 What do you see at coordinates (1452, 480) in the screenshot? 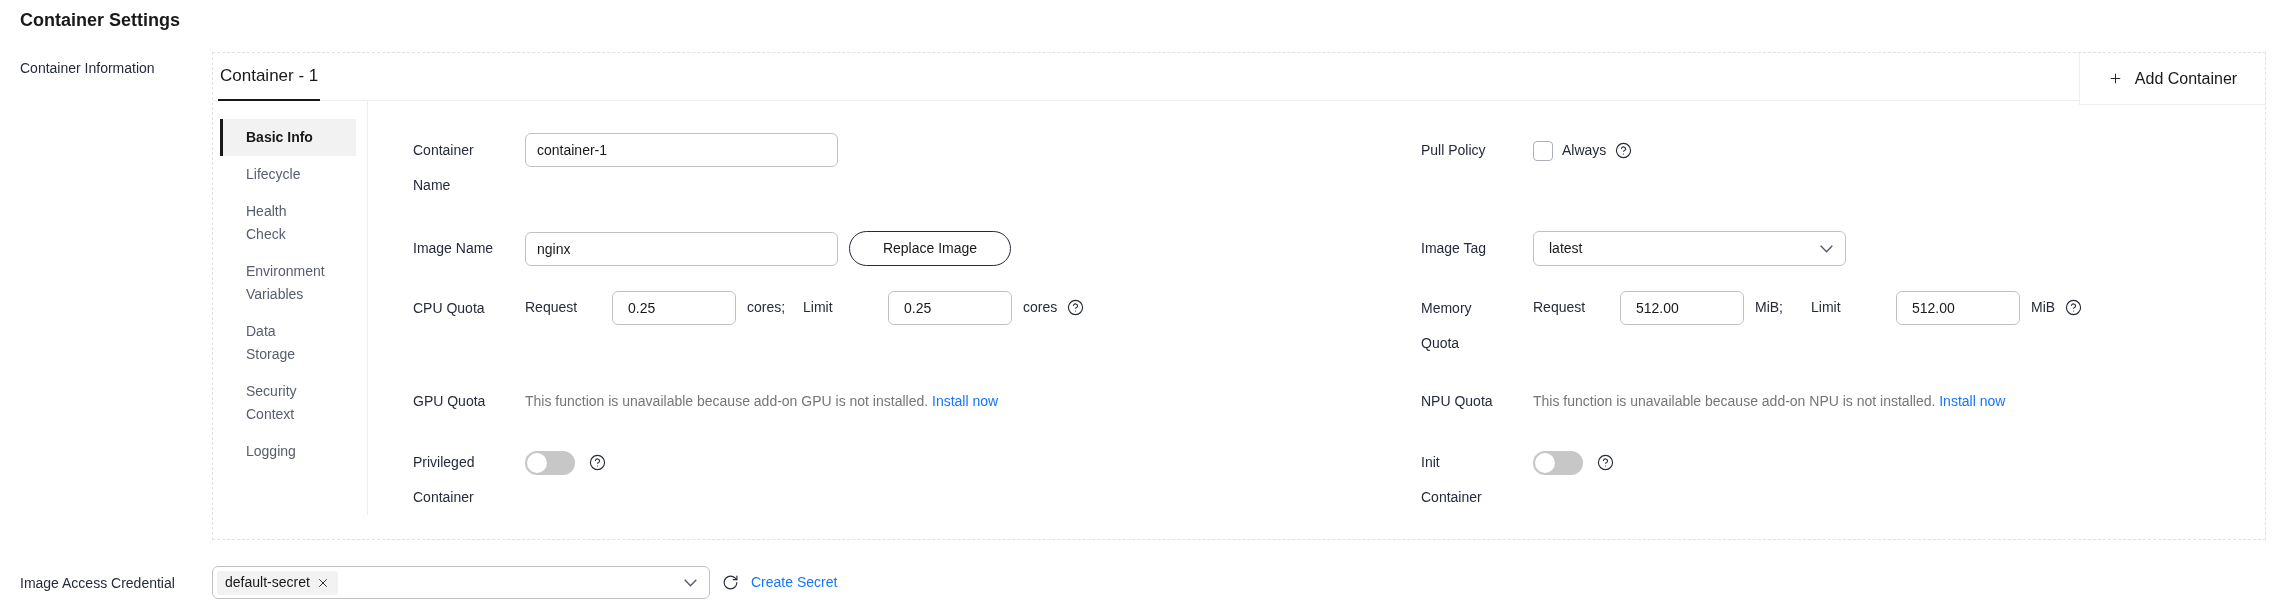
I see `field-label: Init Container` at bounding box center [1452, 480].